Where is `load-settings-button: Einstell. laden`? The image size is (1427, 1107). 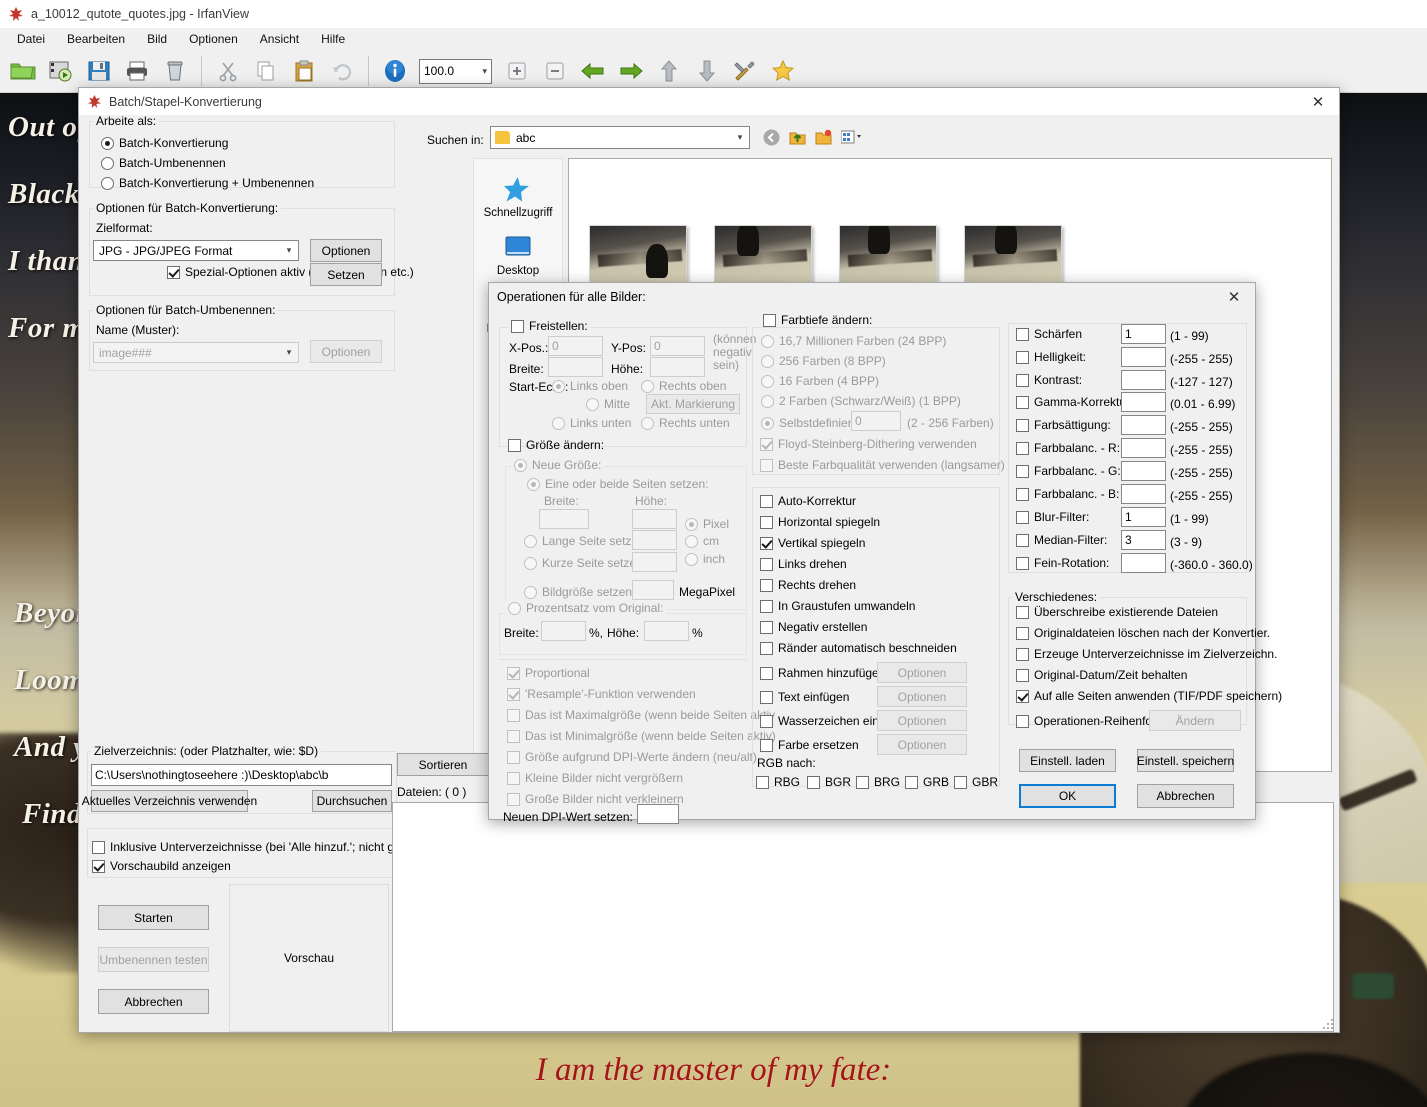
load-settings-button: Einstell. laden is located at coordinates (1067, 760).